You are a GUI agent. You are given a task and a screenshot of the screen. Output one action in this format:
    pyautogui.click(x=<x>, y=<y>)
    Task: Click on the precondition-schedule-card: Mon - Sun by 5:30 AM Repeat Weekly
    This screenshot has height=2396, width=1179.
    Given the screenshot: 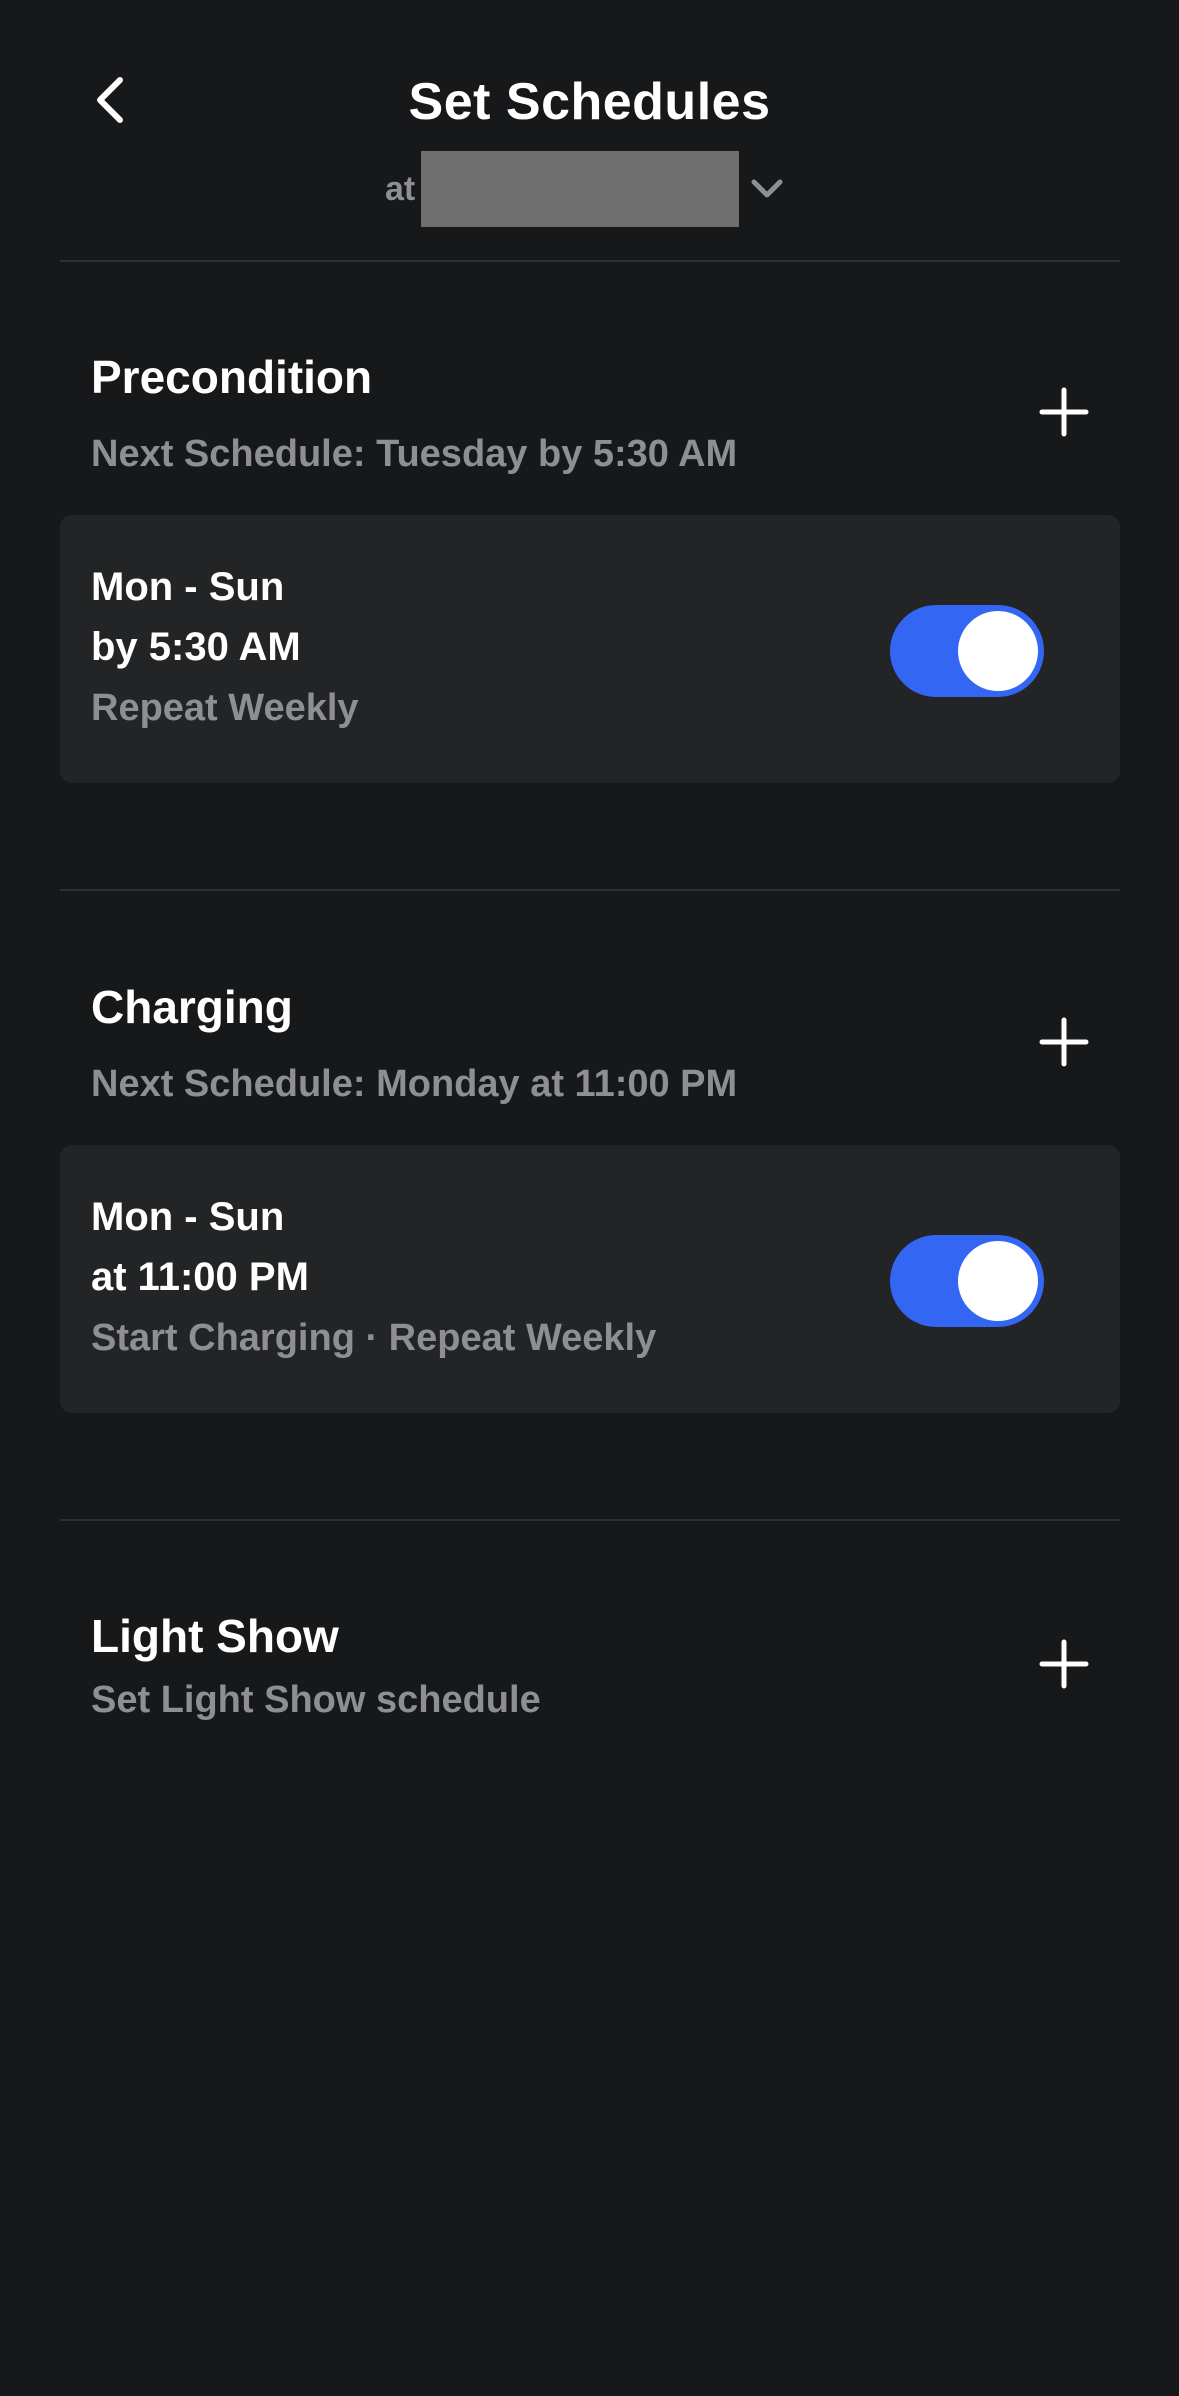 What is the action you would take?
    pyautogui.click(x=590, y=649)
    